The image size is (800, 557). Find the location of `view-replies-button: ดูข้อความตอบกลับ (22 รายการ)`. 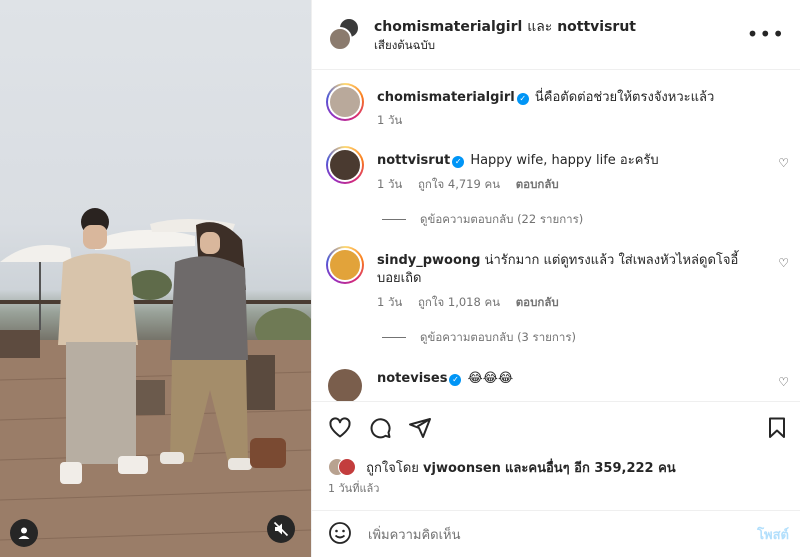

view-replies-button: ดูข้อความตอบกลับ (22 รายการ) is located at coordinates (482, 220).